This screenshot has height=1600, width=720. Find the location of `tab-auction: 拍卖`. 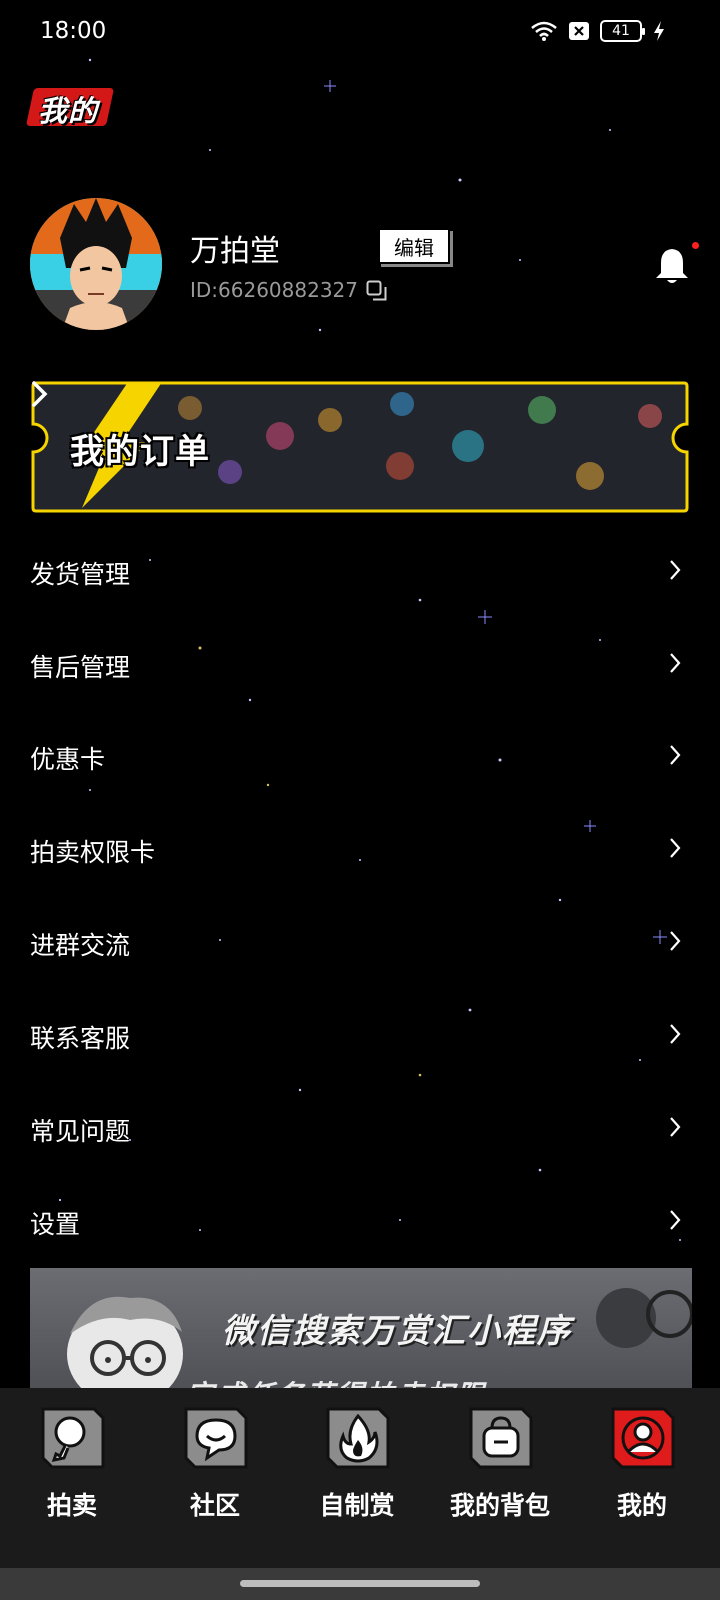

tab-auction: 拍卖 is located at coordinates (72, 1466).